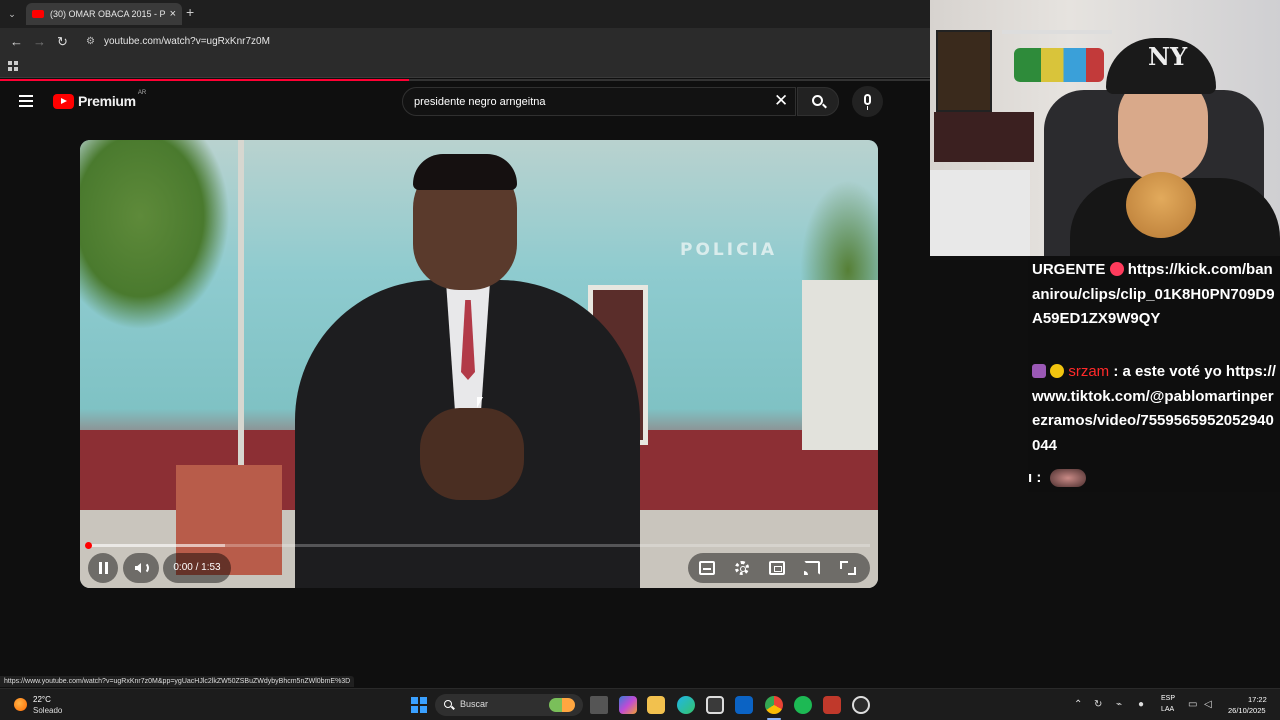  Describe the element at coordinates (141, 568) in the screenshot. I see `volume-button` at that location.